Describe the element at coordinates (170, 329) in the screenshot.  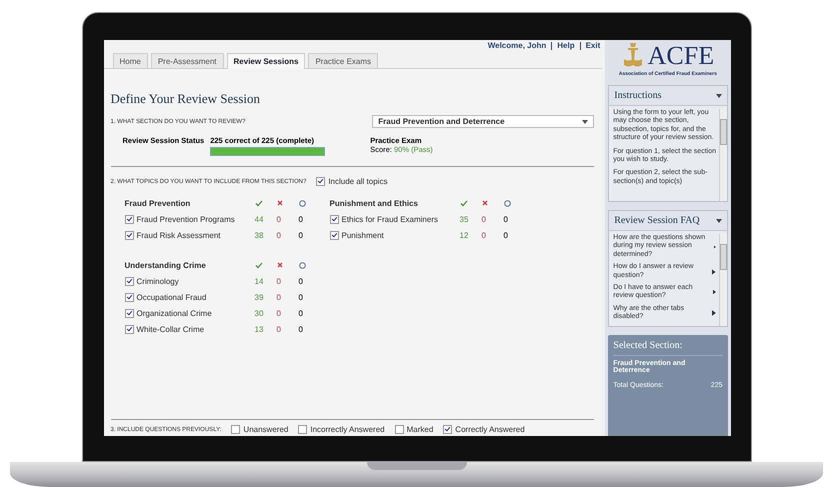
I see `topic-name: White-Collar Crime` at that location.